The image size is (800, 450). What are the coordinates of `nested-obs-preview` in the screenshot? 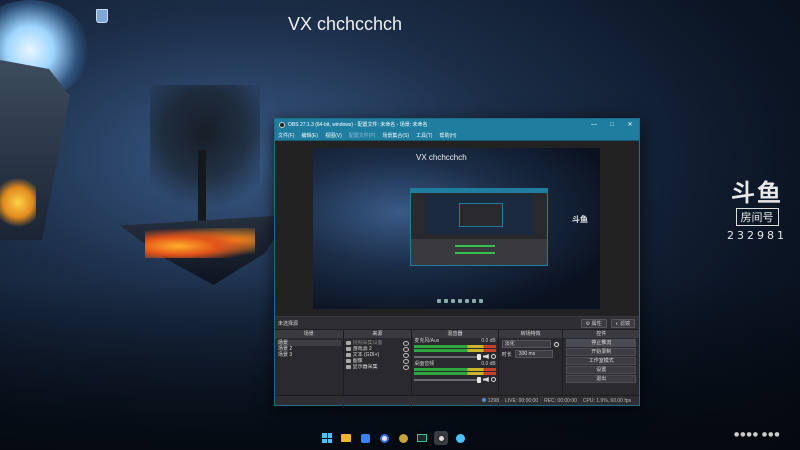 It's located at (479, 227).